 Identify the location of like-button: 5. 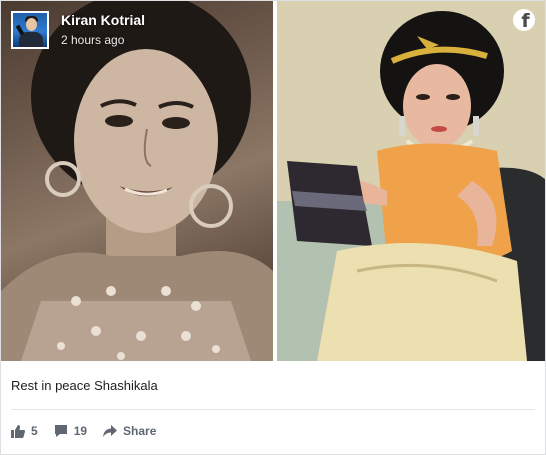
(24, 431).